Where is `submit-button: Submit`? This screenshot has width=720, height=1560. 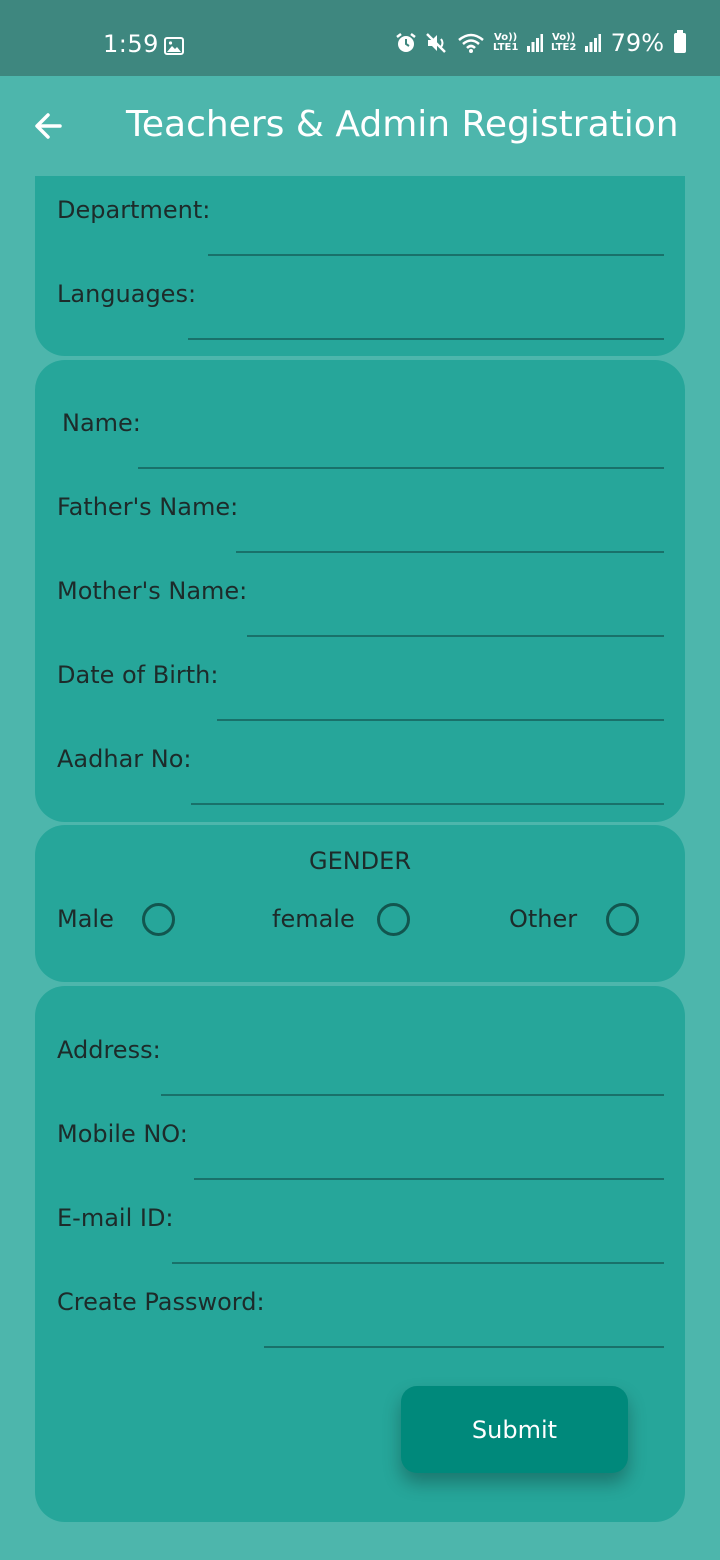
submit-button: Submit is located at coordinates (514, 1429).